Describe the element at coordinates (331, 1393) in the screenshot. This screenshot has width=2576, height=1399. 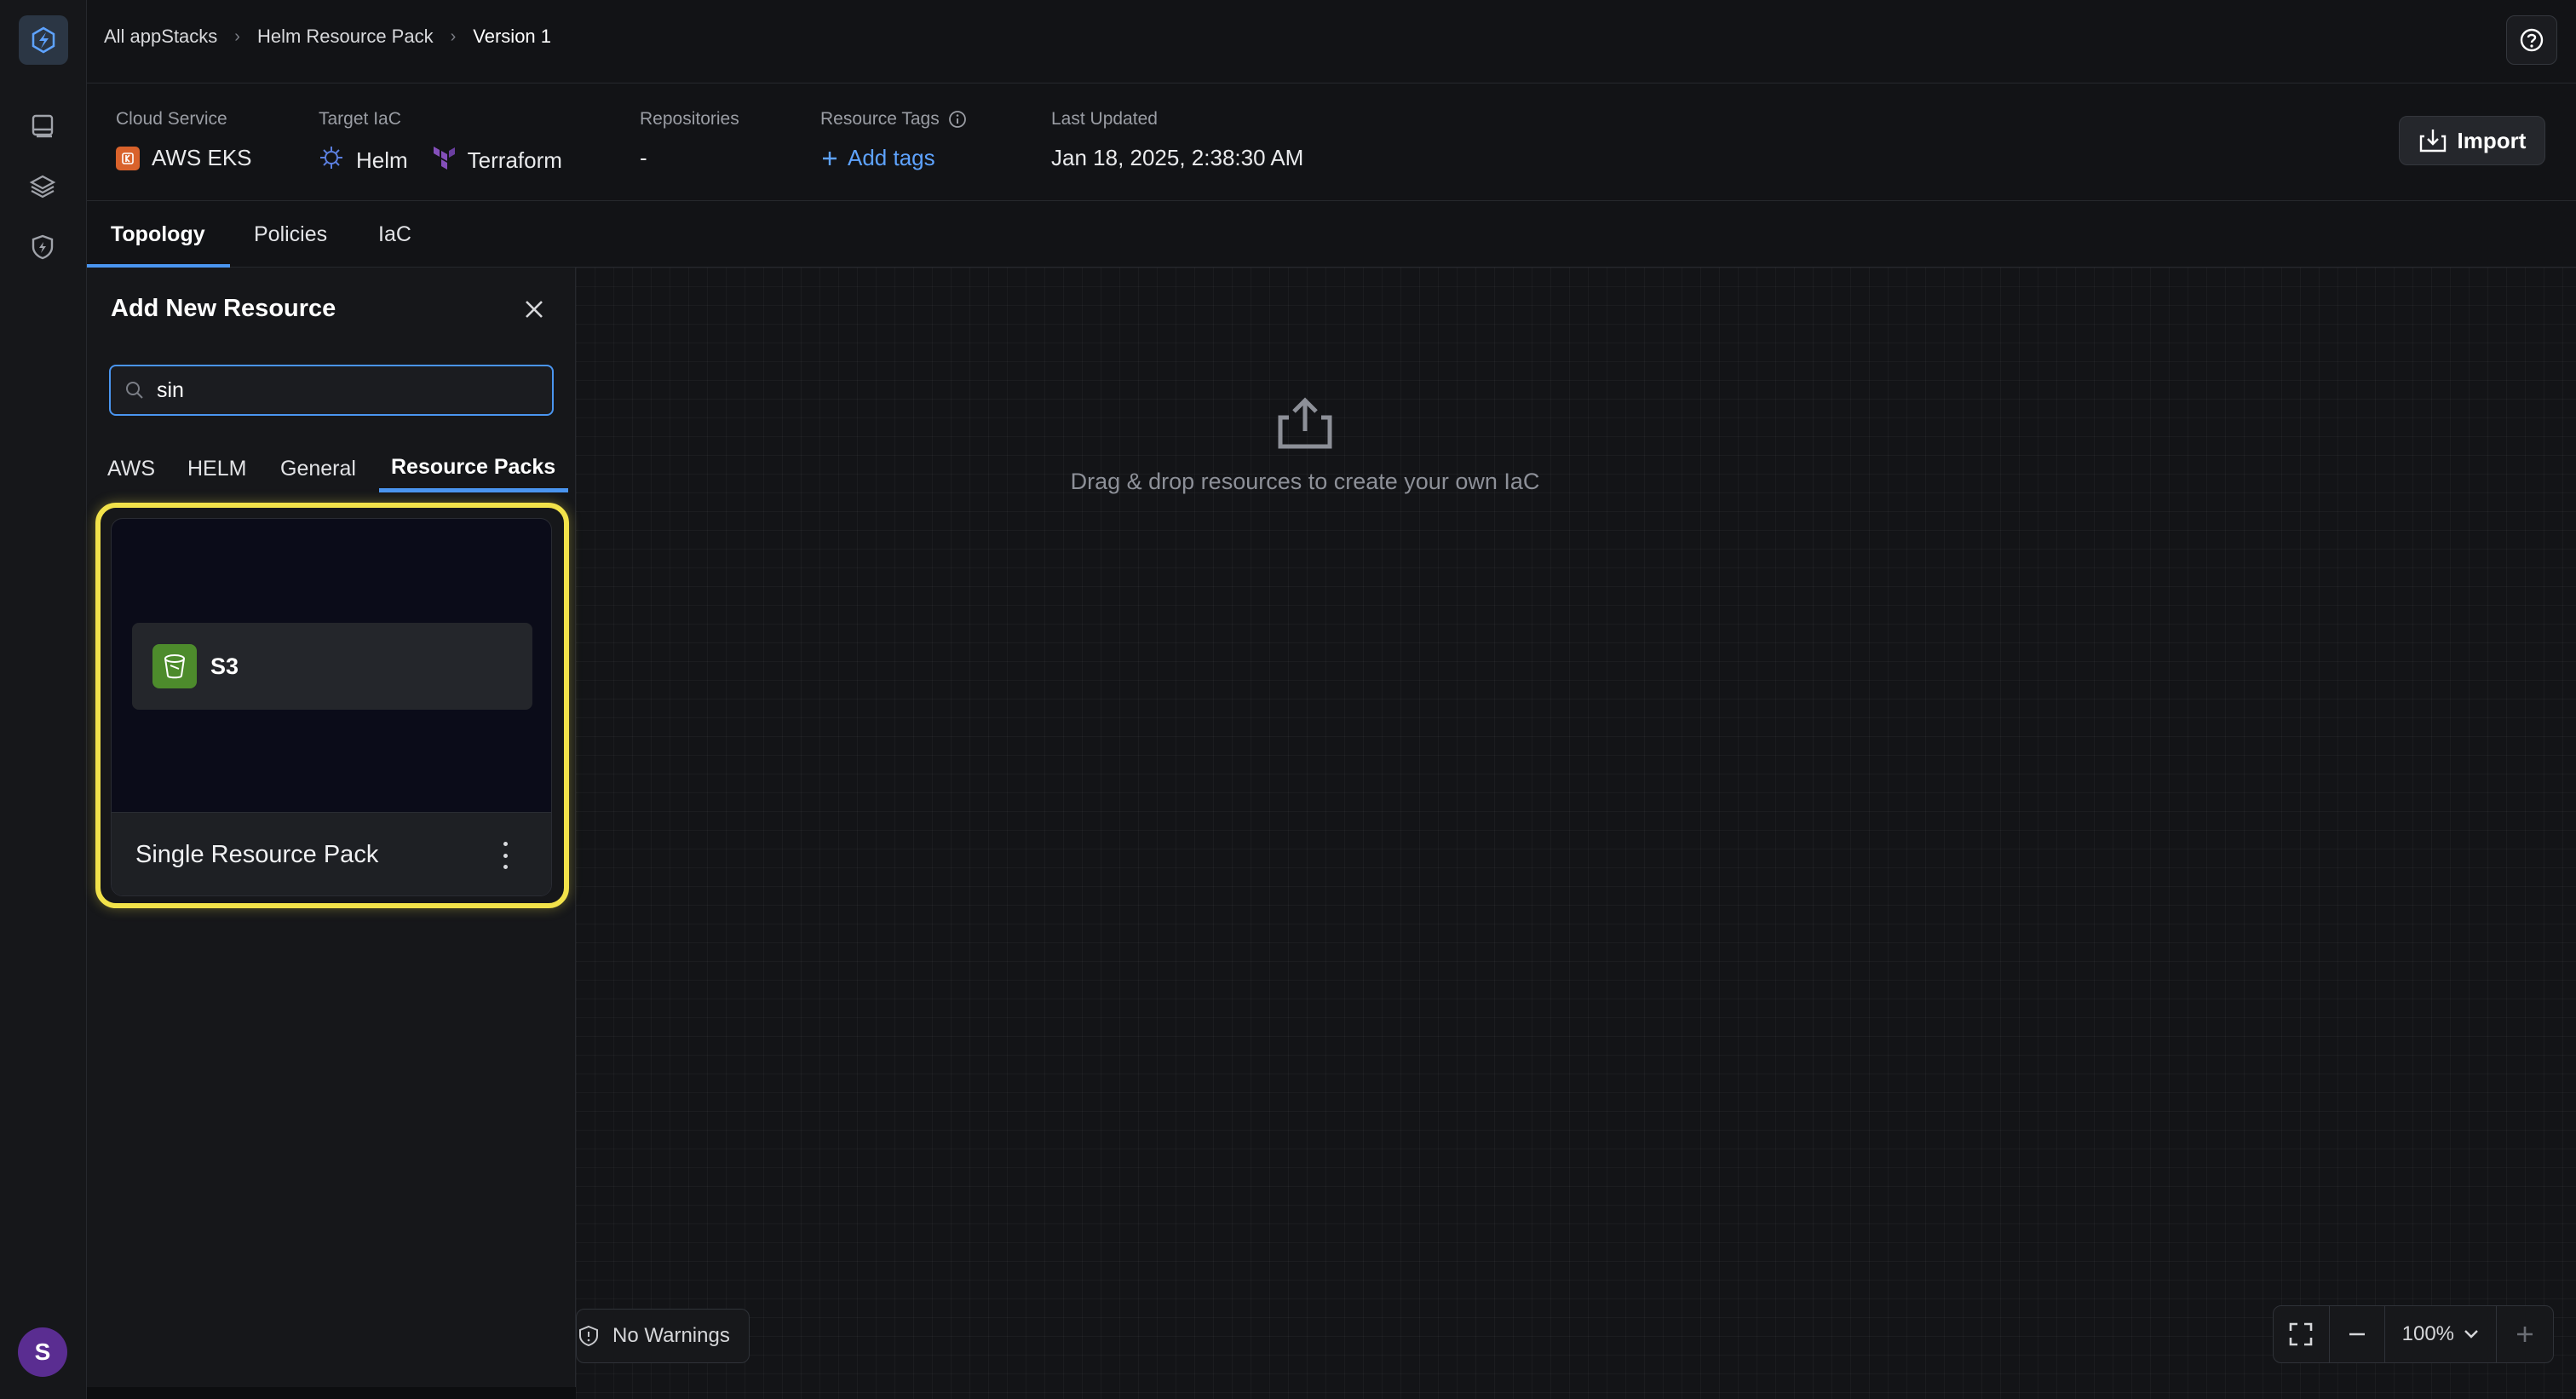
I see `panel-footer-strip` at that location.